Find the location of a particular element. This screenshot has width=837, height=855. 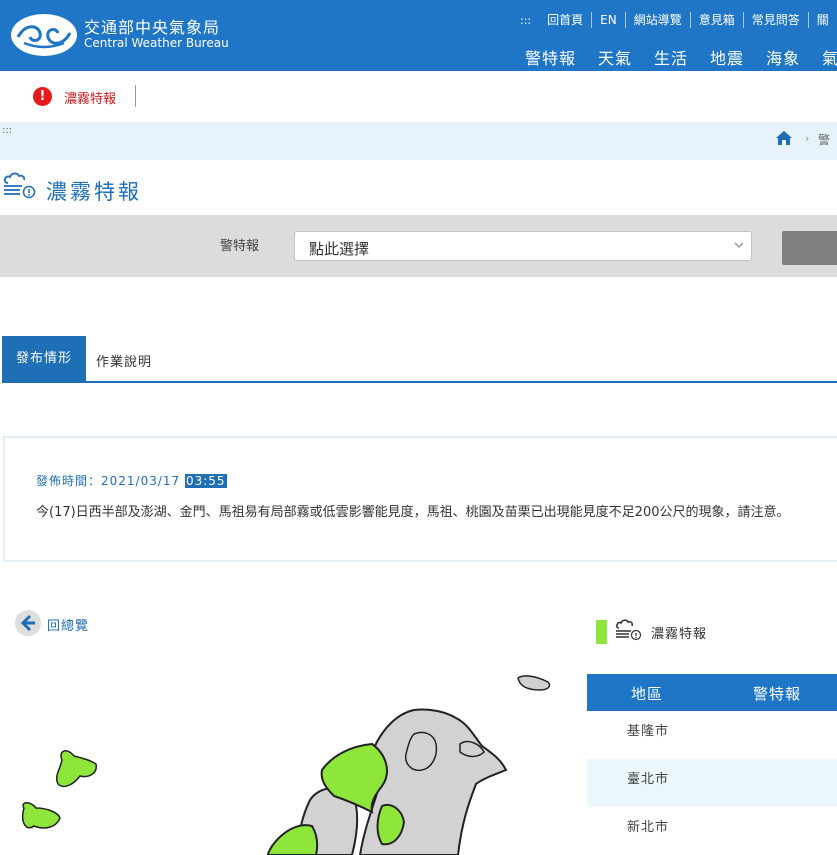

nav-life: 生活 is located at coordinates (671, 57).